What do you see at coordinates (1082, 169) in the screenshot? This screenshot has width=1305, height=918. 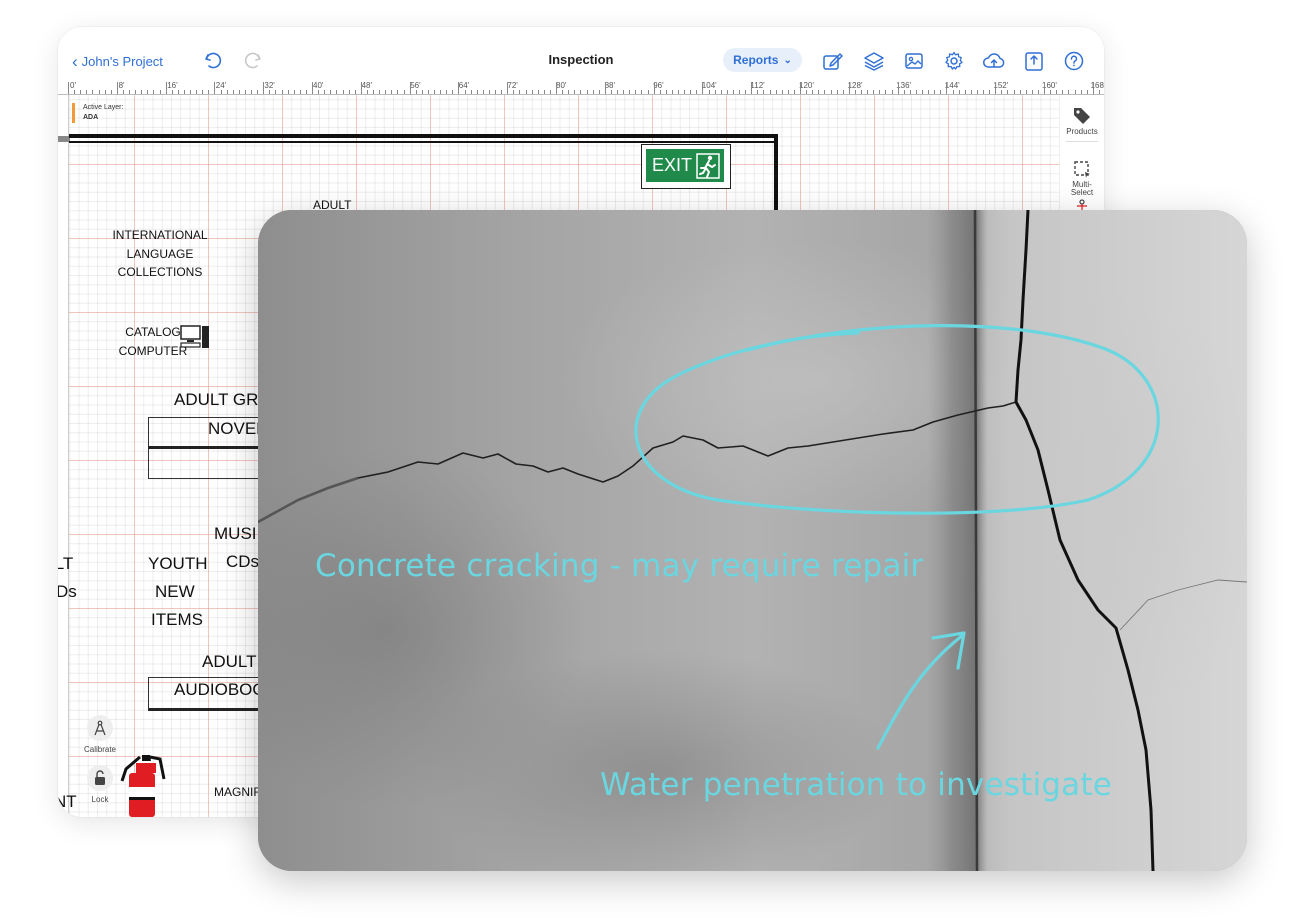 I see `multi-select-icon` at bounding box center [1082, 169].